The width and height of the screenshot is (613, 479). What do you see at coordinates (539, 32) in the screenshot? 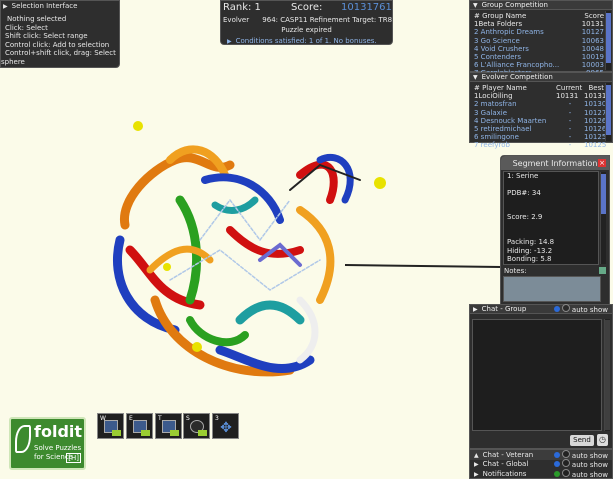
I see `list-item: 2 Anthropic Dreams 10127` at bounding box center [539, 32].